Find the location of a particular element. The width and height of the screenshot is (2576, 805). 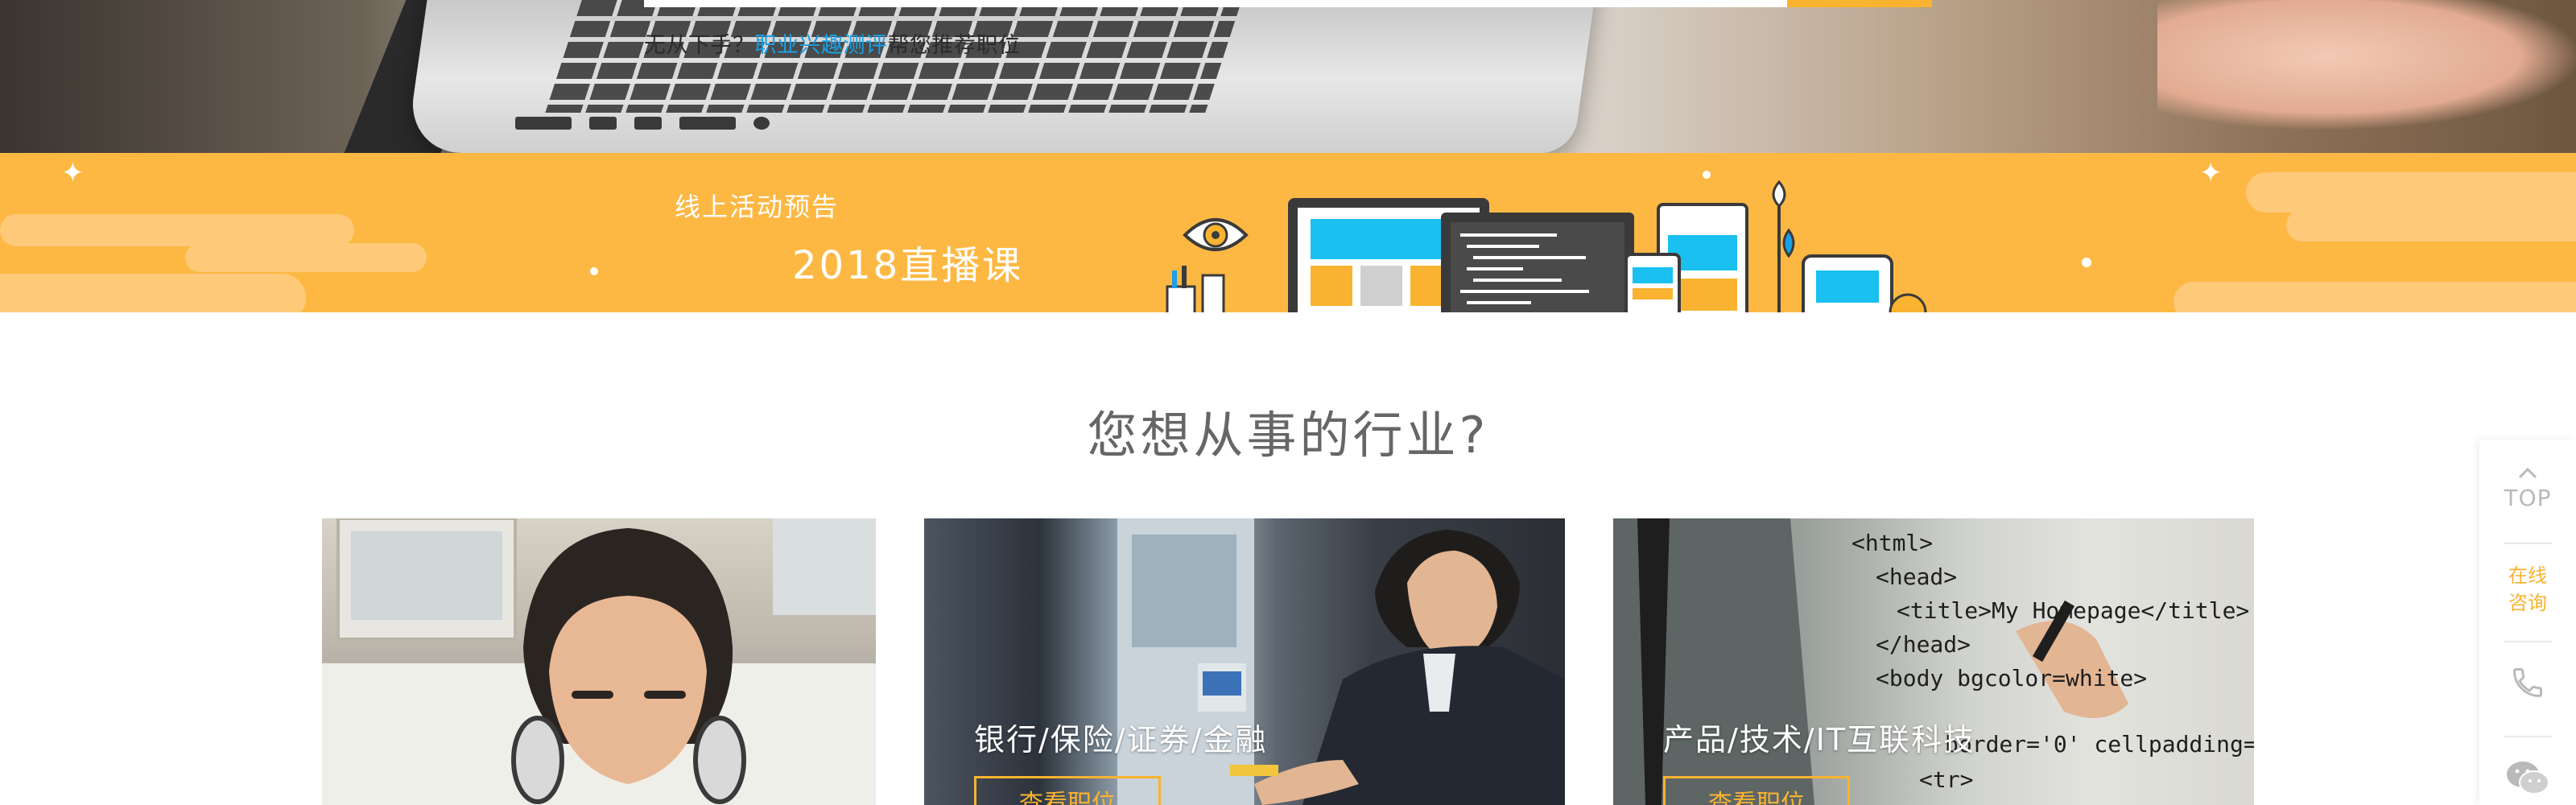

banner-subtitle: 线上活动预告 is located at coordinates (757, 207).